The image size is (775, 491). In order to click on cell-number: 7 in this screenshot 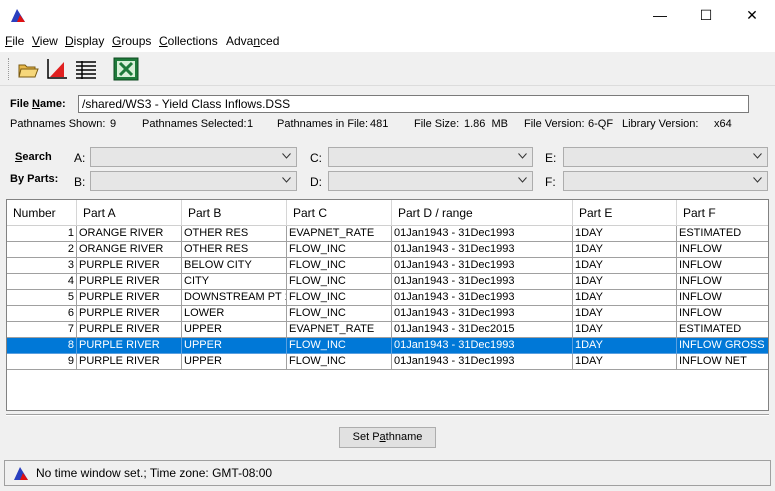, I will do `click(42, 330)`.